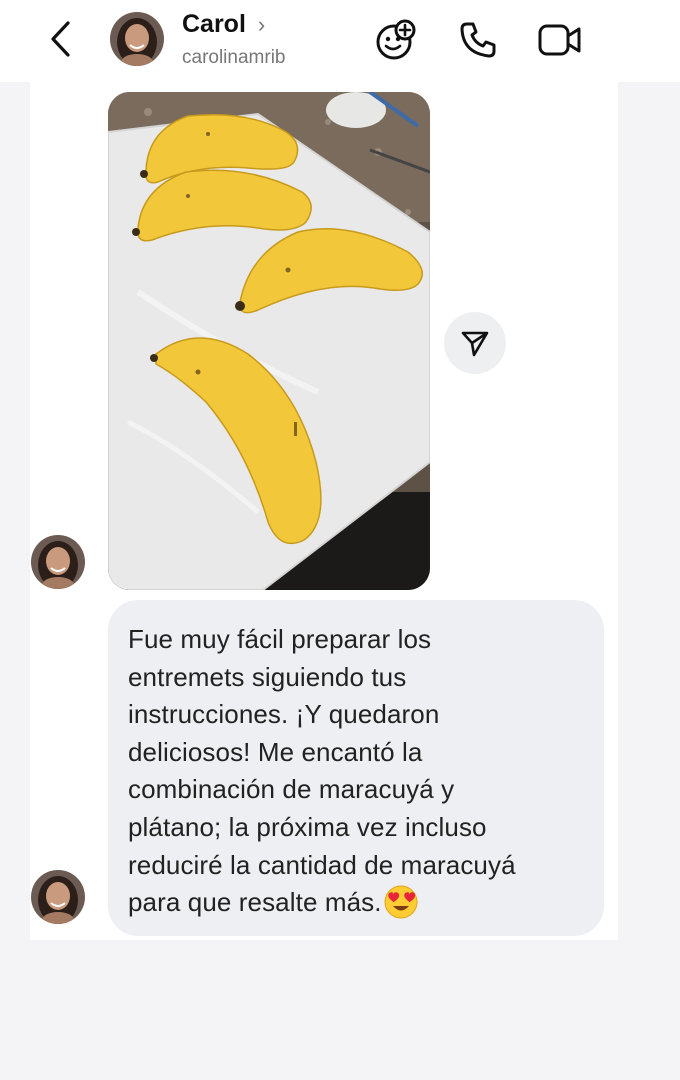 The image size is (680, 1080). I want to click on phone-icon, so click(478, 40).